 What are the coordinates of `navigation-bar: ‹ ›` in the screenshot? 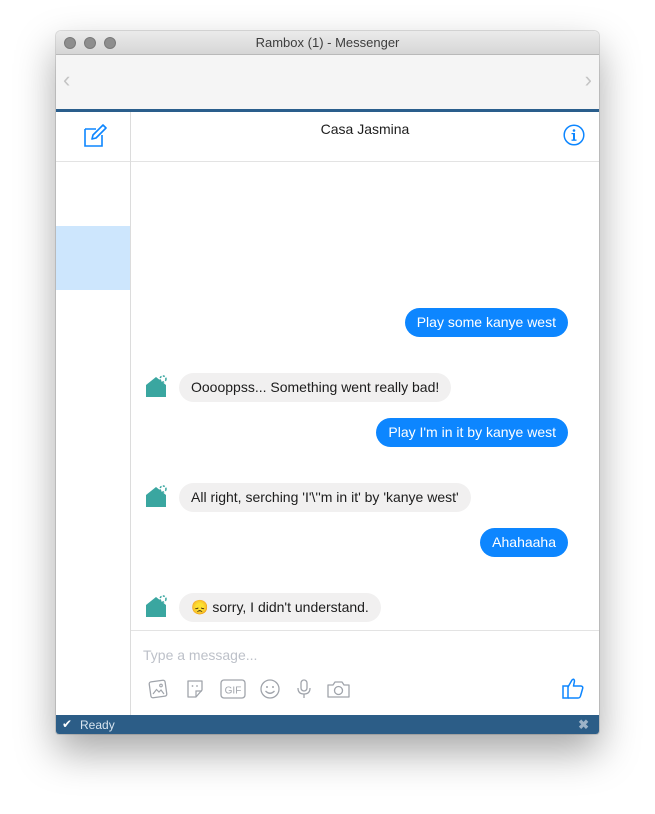 It's located at (327, 83).